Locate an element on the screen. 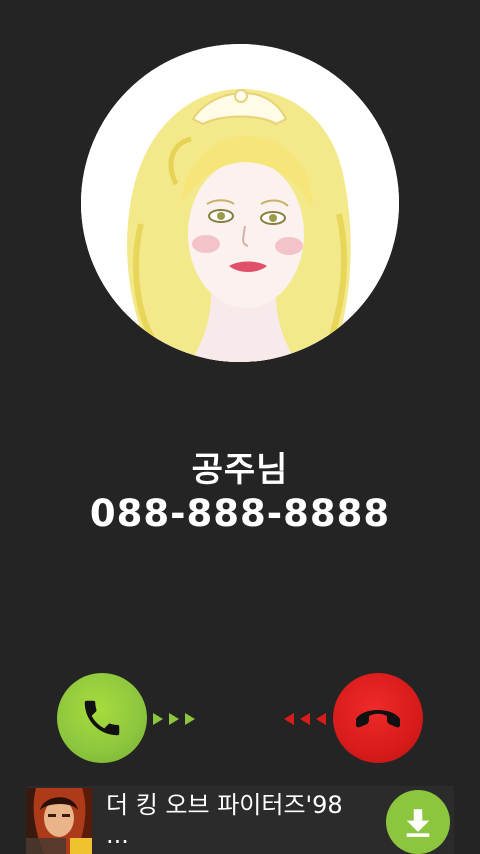 The image size is (480, 854). ad-download-button is located at coordinates (418, 822).